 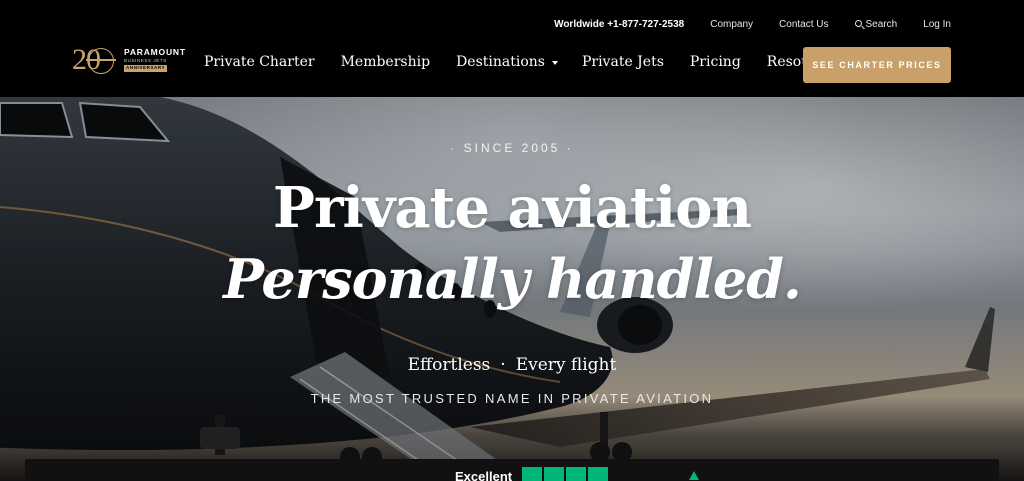 I want to click on search-icon, so click(x=858, y=23).